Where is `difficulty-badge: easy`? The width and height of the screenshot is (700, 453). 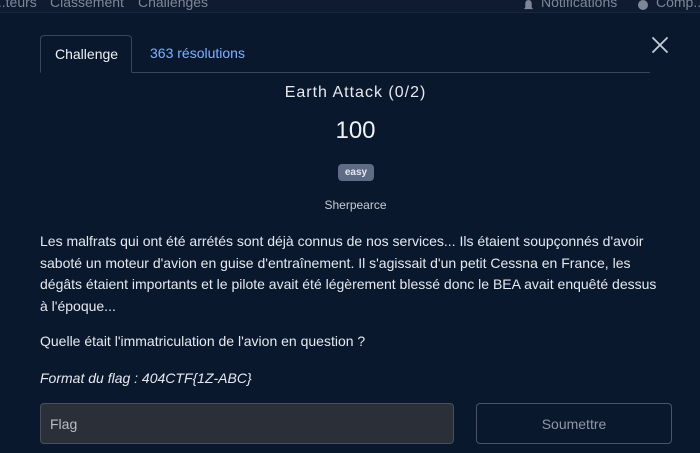 difficulty-badge: easy is located at coordinates (356, 172).